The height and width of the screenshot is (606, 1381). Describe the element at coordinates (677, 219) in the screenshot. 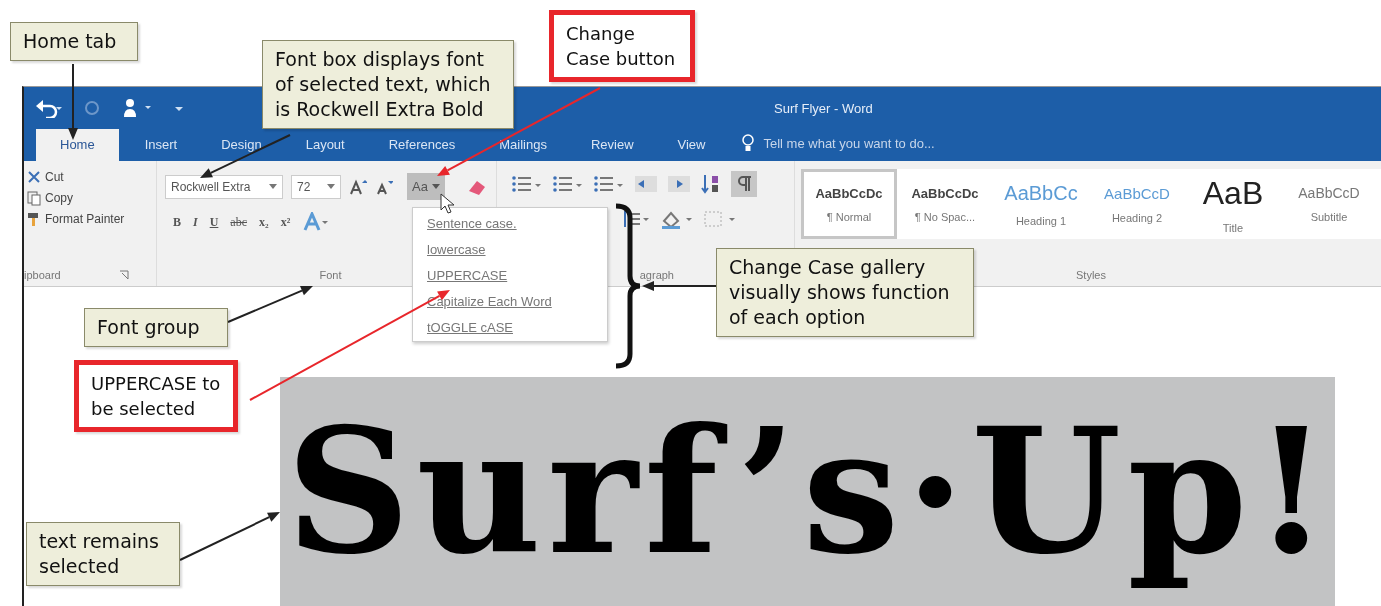

I see `shading-icon` at that location.